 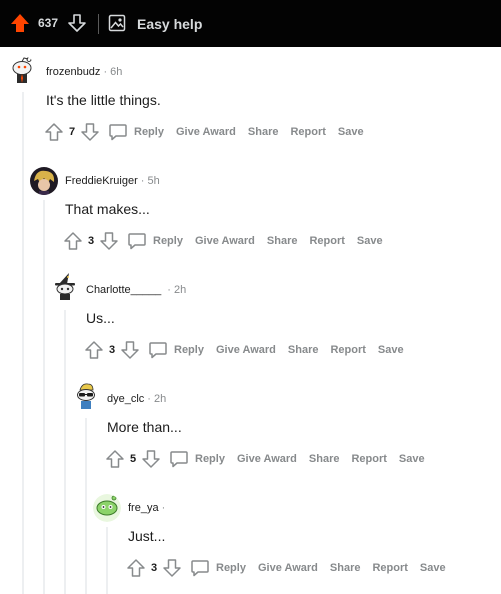 I want to click on comment-meta: dye_clc · 2h, so click(x=136, y=399).